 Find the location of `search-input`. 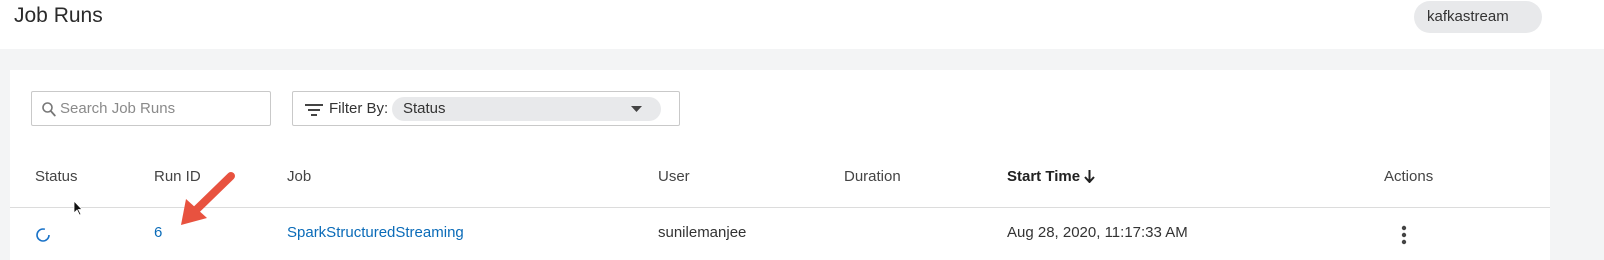

search-input is located at coordinates (162, 108).